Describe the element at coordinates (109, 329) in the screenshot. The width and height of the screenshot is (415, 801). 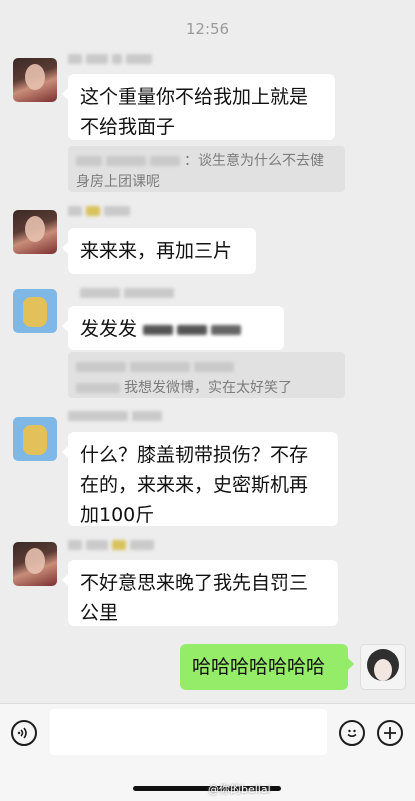
I see `message-text: 发发发` at that location.